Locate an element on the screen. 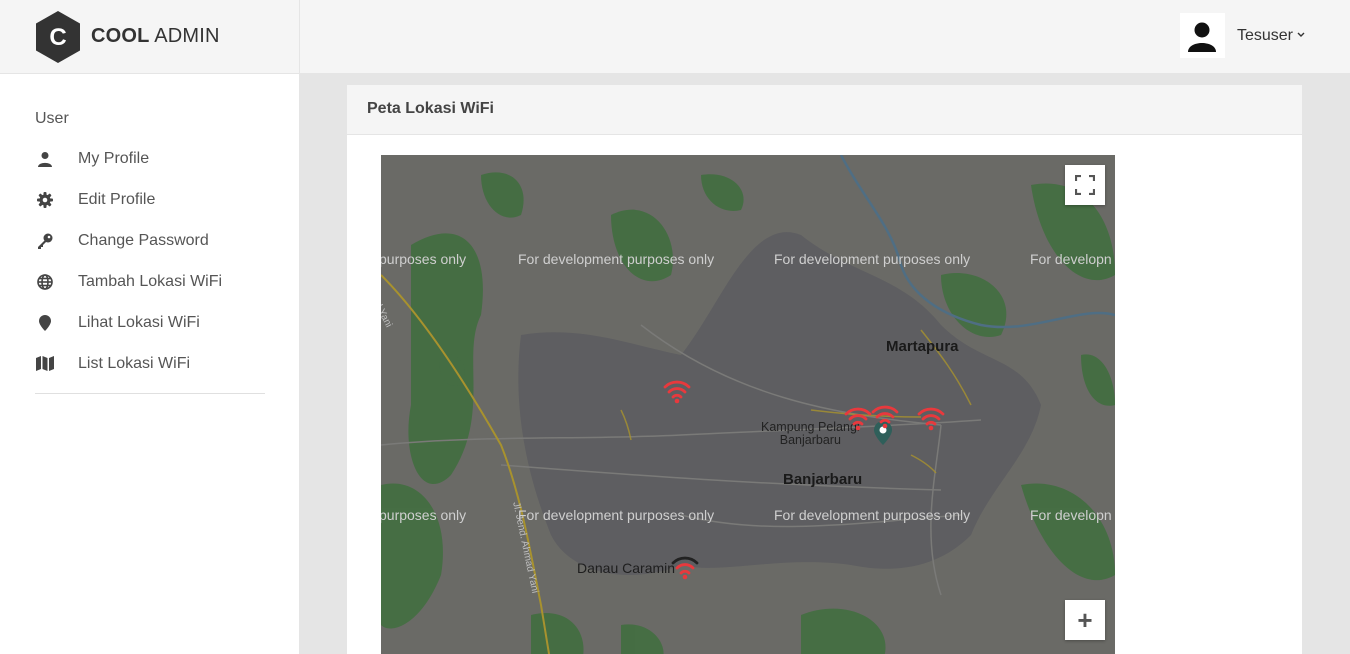  sidebar-item-label: Change Password is located at coordinates (143, 240).